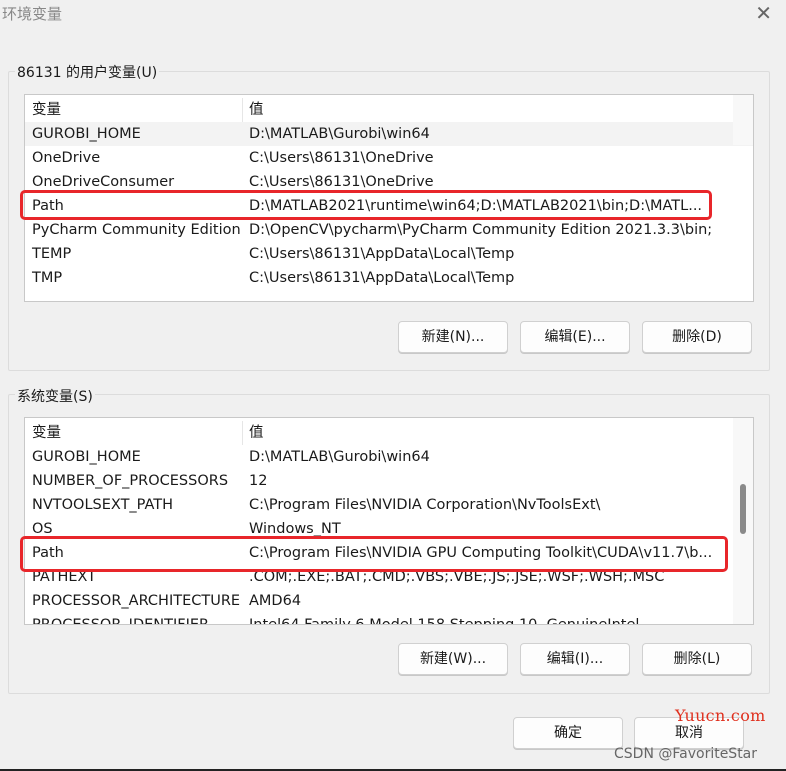 The height and width of the screenshot is (771, 786). What do you see at coordinates (64, 577) in the screenshot?
I see `variable-name: PATHEXT` at bounding box center [64, 577].